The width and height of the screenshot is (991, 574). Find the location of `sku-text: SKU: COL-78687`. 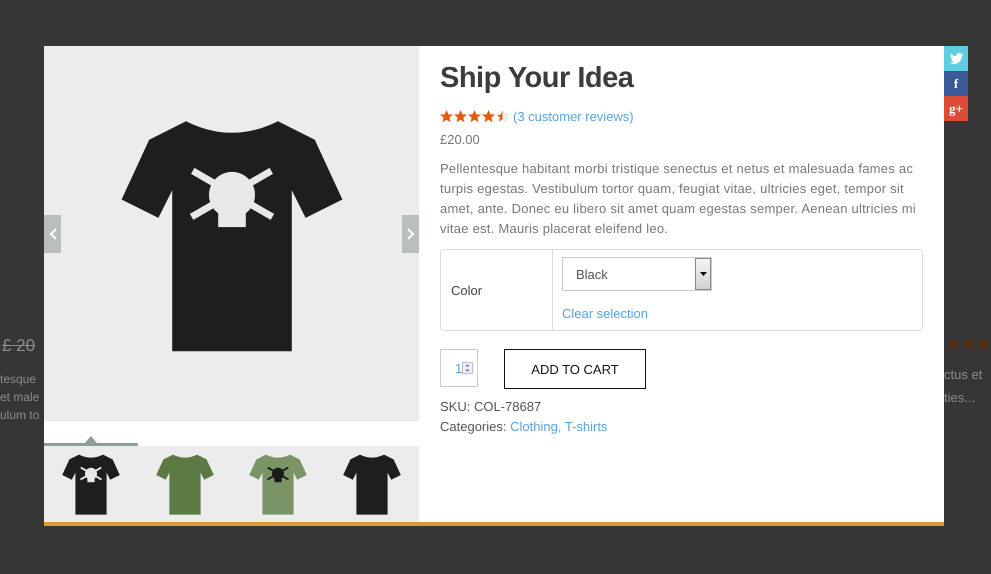

sku-text: SKU: COL-78687 is located at coordinates (491, 406).